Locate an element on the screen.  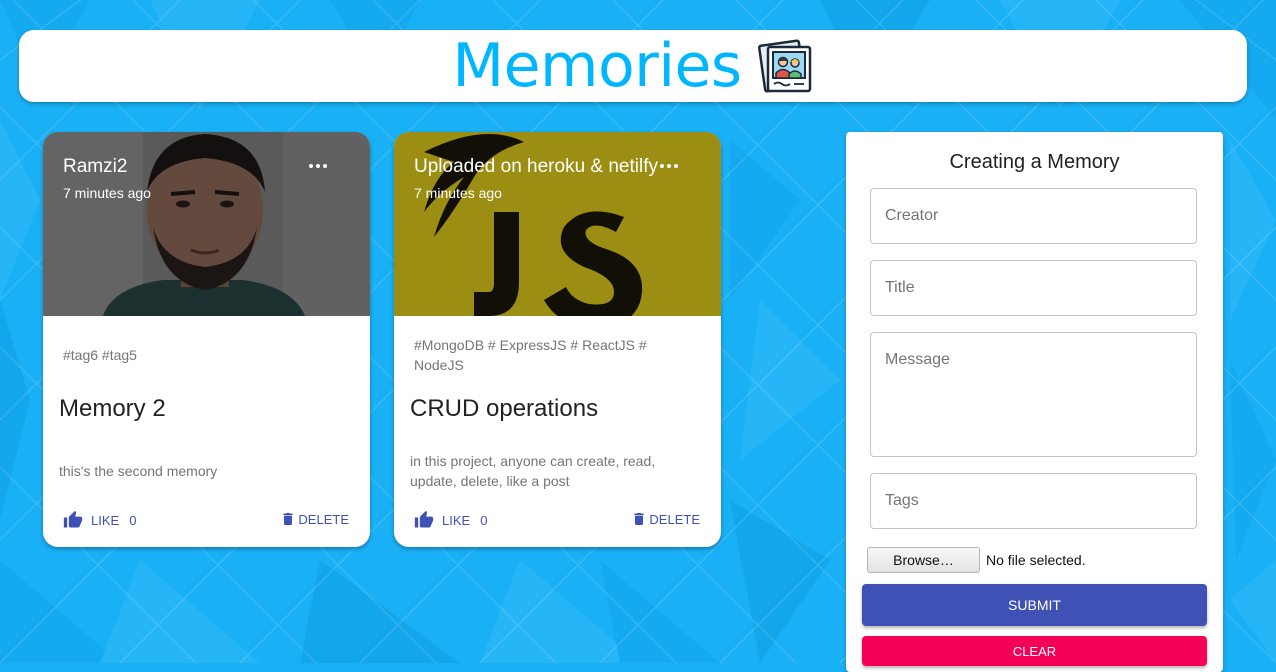
title-placeholder: Title is located at coordinates (900, 287).